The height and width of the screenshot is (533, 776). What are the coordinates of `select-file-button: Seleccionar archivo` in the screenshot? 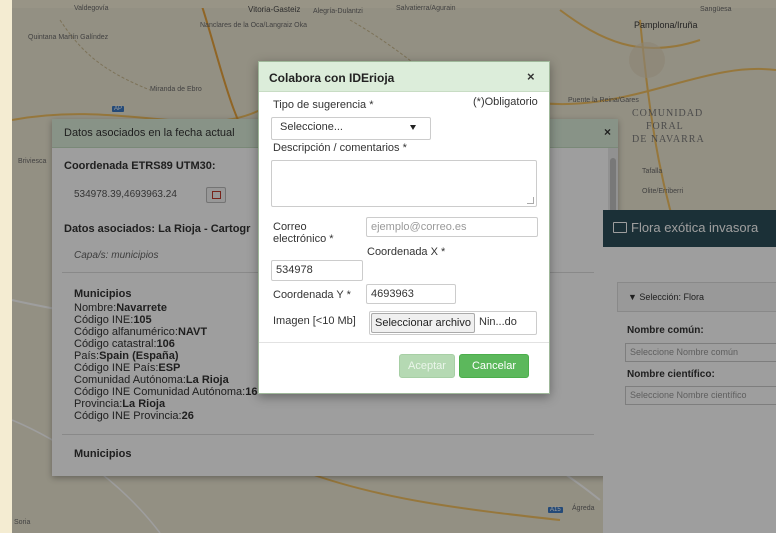 It's located at (423, 323).